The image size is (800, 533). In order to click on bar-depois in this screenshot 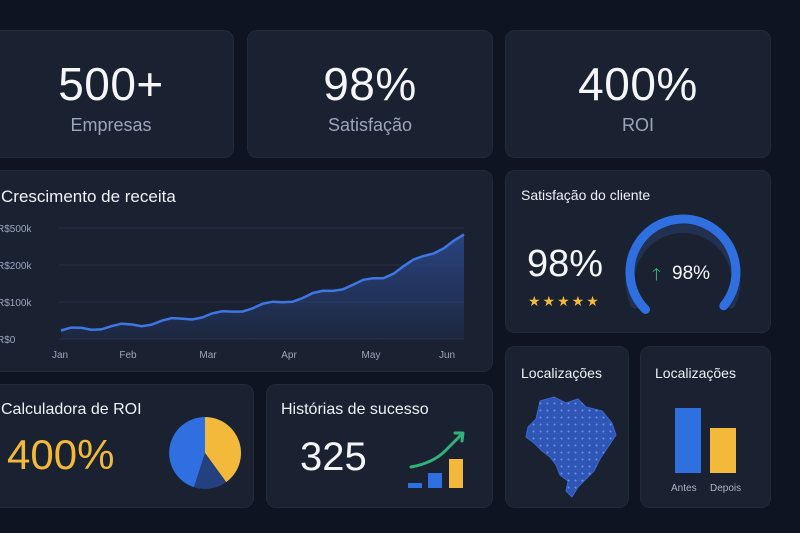, I will do `click(723, 450)`.